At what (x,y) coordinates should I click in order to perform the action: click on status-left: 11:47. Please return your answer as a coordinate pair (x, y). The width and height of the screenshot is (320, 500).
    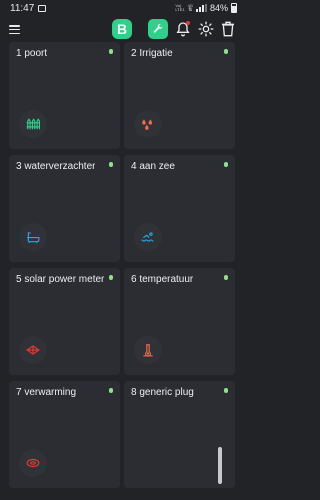
    Looking at the image, I should click on (28, 8).